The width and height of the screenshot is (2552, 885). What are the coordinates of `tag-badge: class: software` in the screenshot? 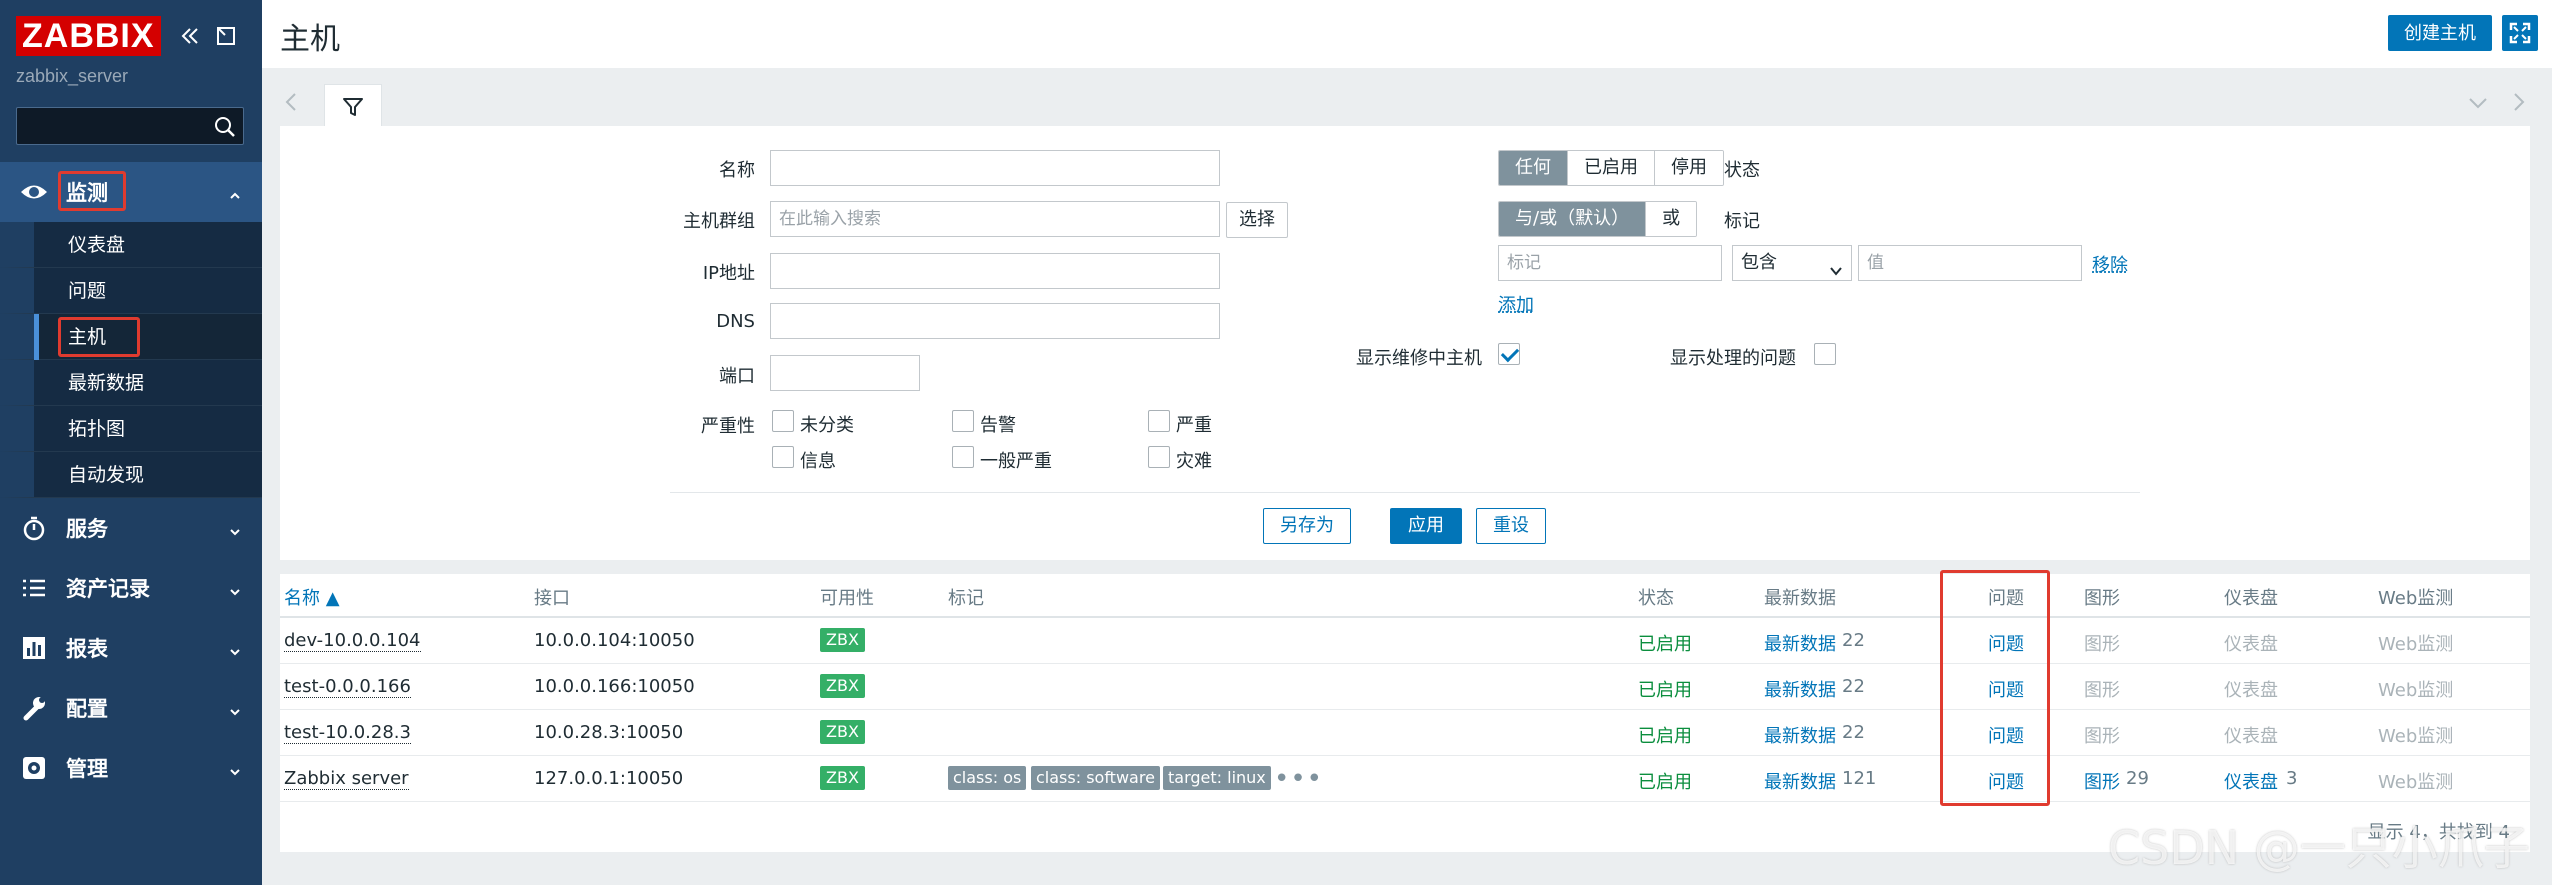 It's located at (1095, 778).